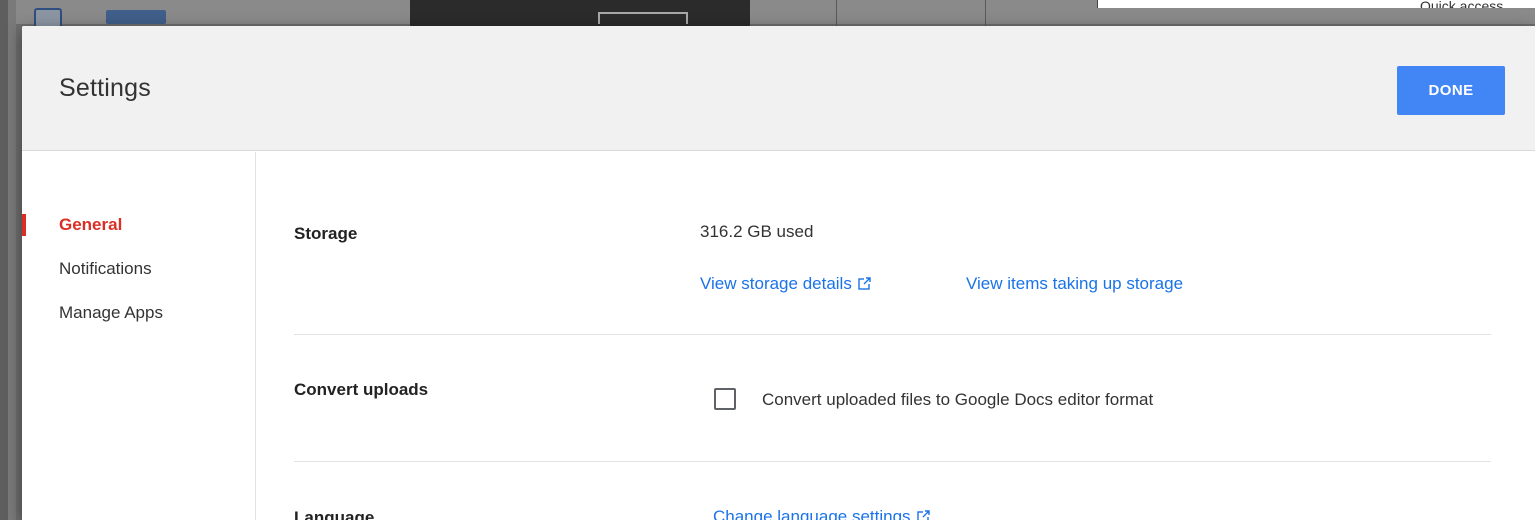 The width and height of the screenshot is (1535, 520). I want to click on view-storage-details-link: View storage details, so click(785, 284).